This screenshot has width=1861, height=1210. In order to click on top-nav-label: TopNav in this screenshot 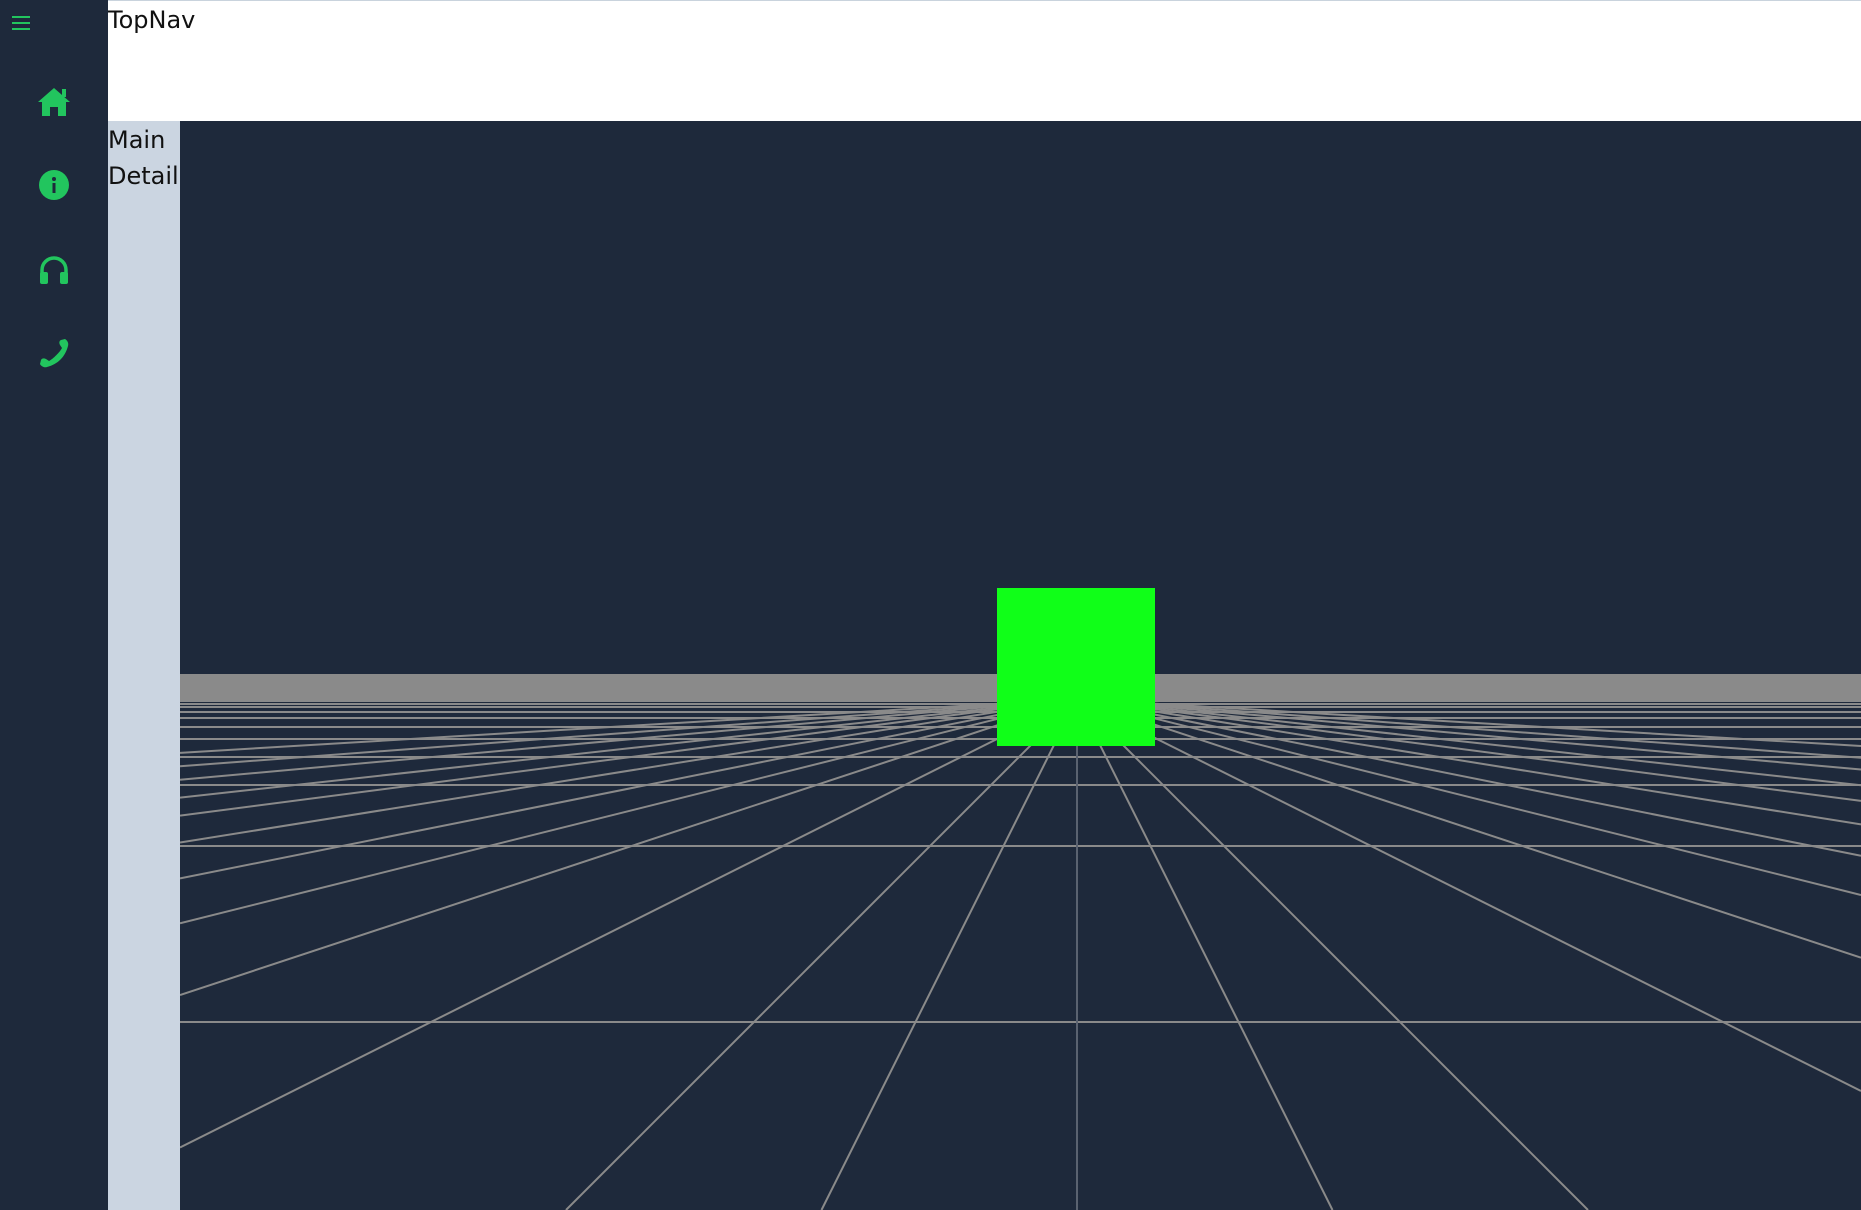, I will do `click(152, 20)`.